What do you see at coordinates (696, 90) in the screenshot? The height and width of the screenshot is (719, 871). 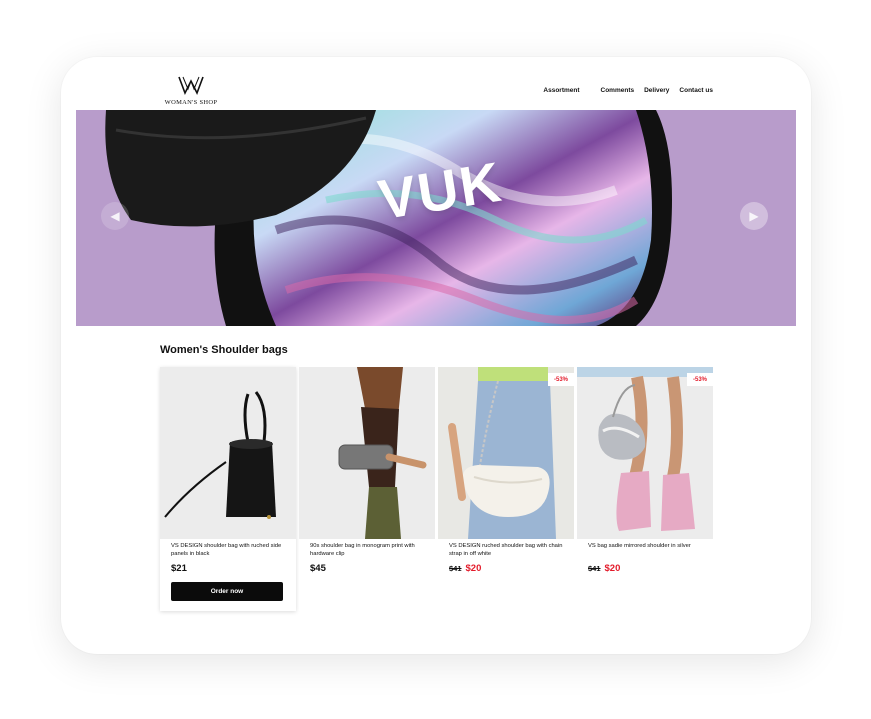 I see `nav-contact-us: Contact us` at bounding box center [696, 90].